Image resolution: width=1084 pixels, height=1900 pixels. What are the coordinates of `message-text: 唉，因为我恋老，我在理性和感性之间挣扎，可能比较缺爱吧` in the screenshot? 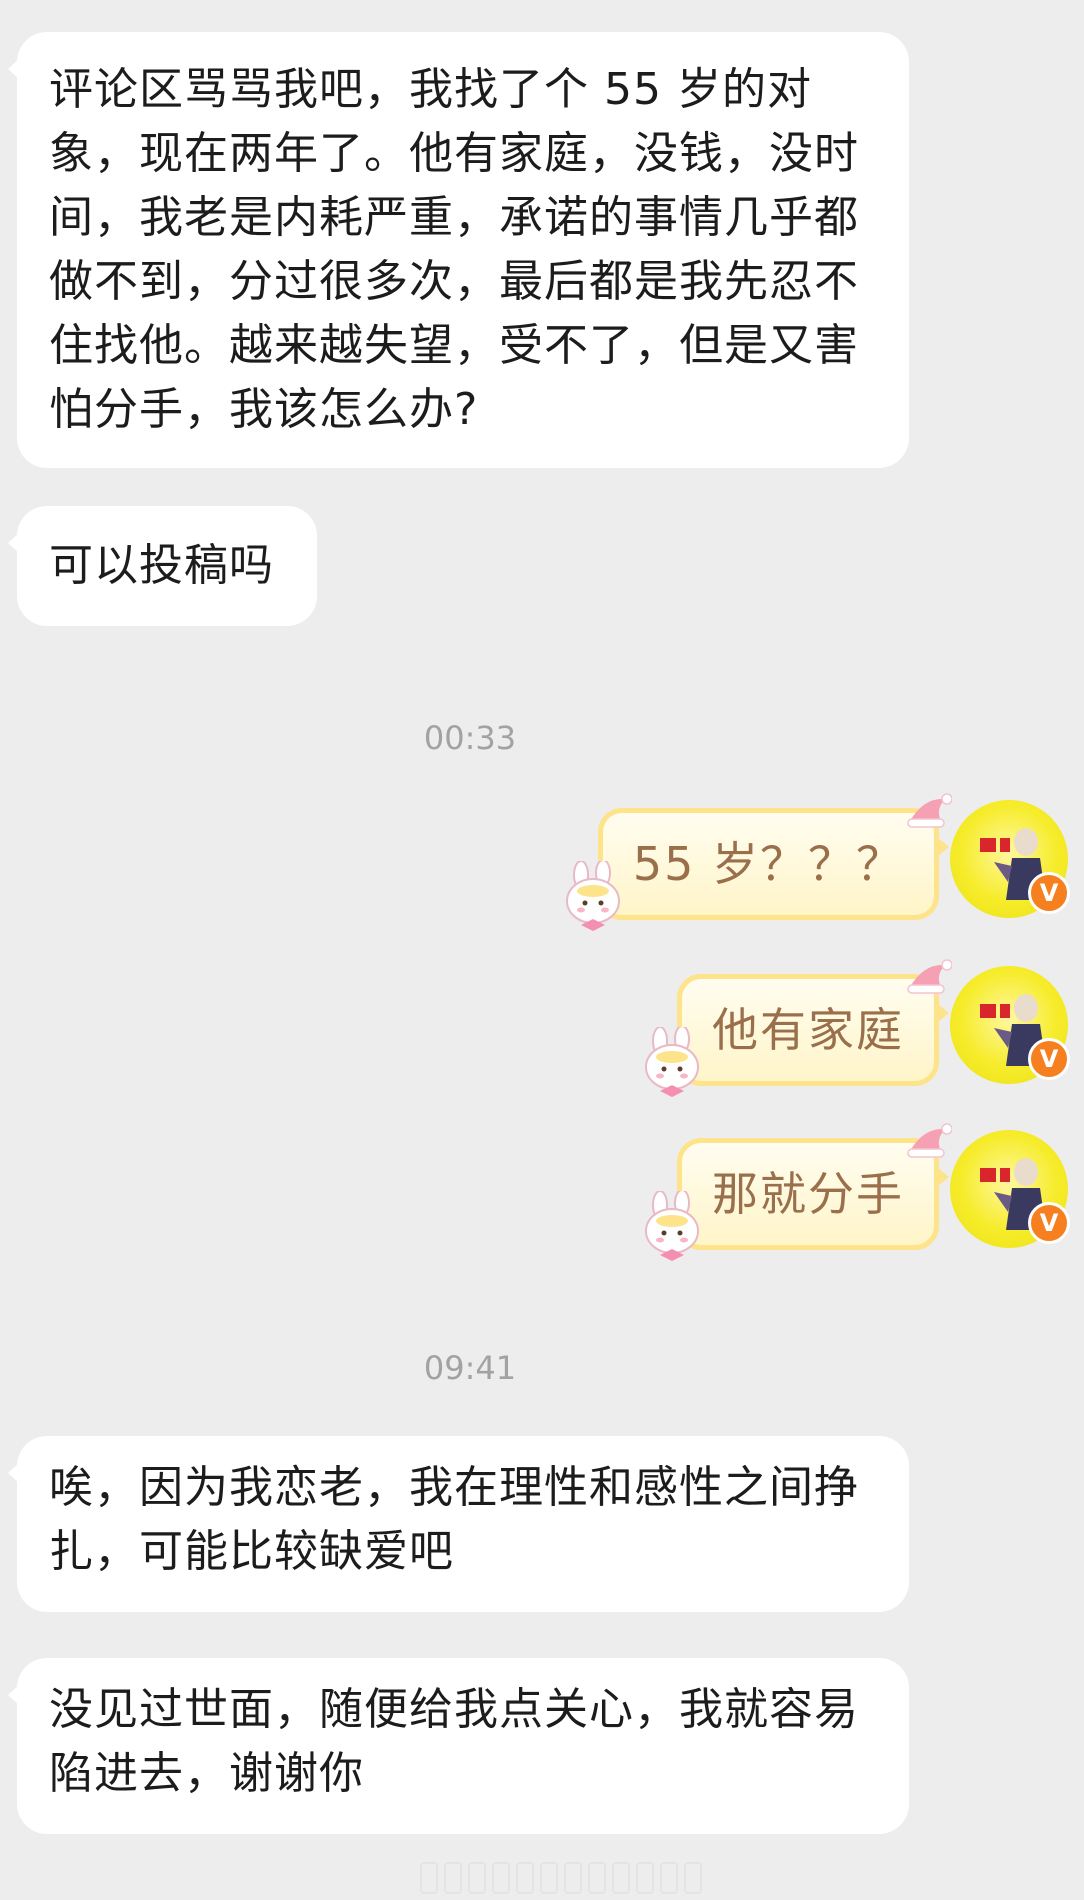 It's located at (454, 1519).